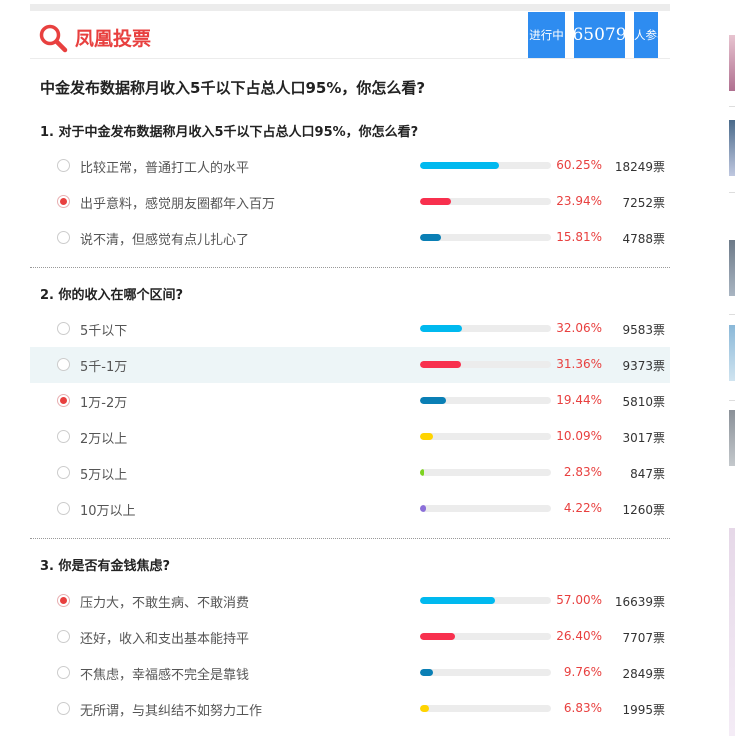 The image size is (735, 736). What do you see at coordinates (651, 35) in the screenshot?
I see `participant-label: 人参与` at bounding box center [651, 35].